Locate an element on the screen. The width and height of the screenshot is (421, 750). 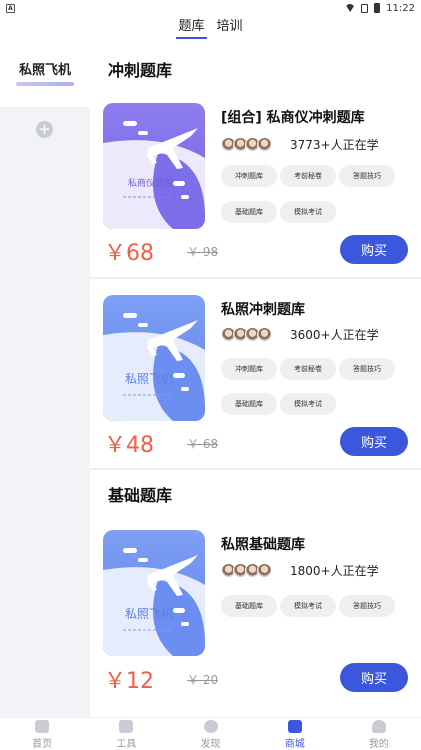
sidebar-item-label: 私照飞机 is located at coordinates (44, 70).